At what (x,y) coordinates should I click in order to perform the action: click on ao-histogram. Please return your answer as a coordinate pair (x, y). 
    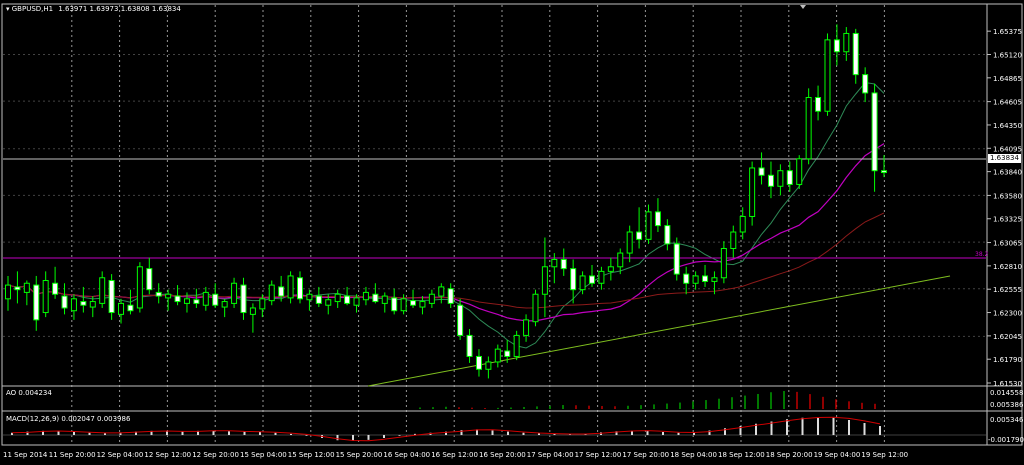
    Looking at the image, I should click on (647, 400).